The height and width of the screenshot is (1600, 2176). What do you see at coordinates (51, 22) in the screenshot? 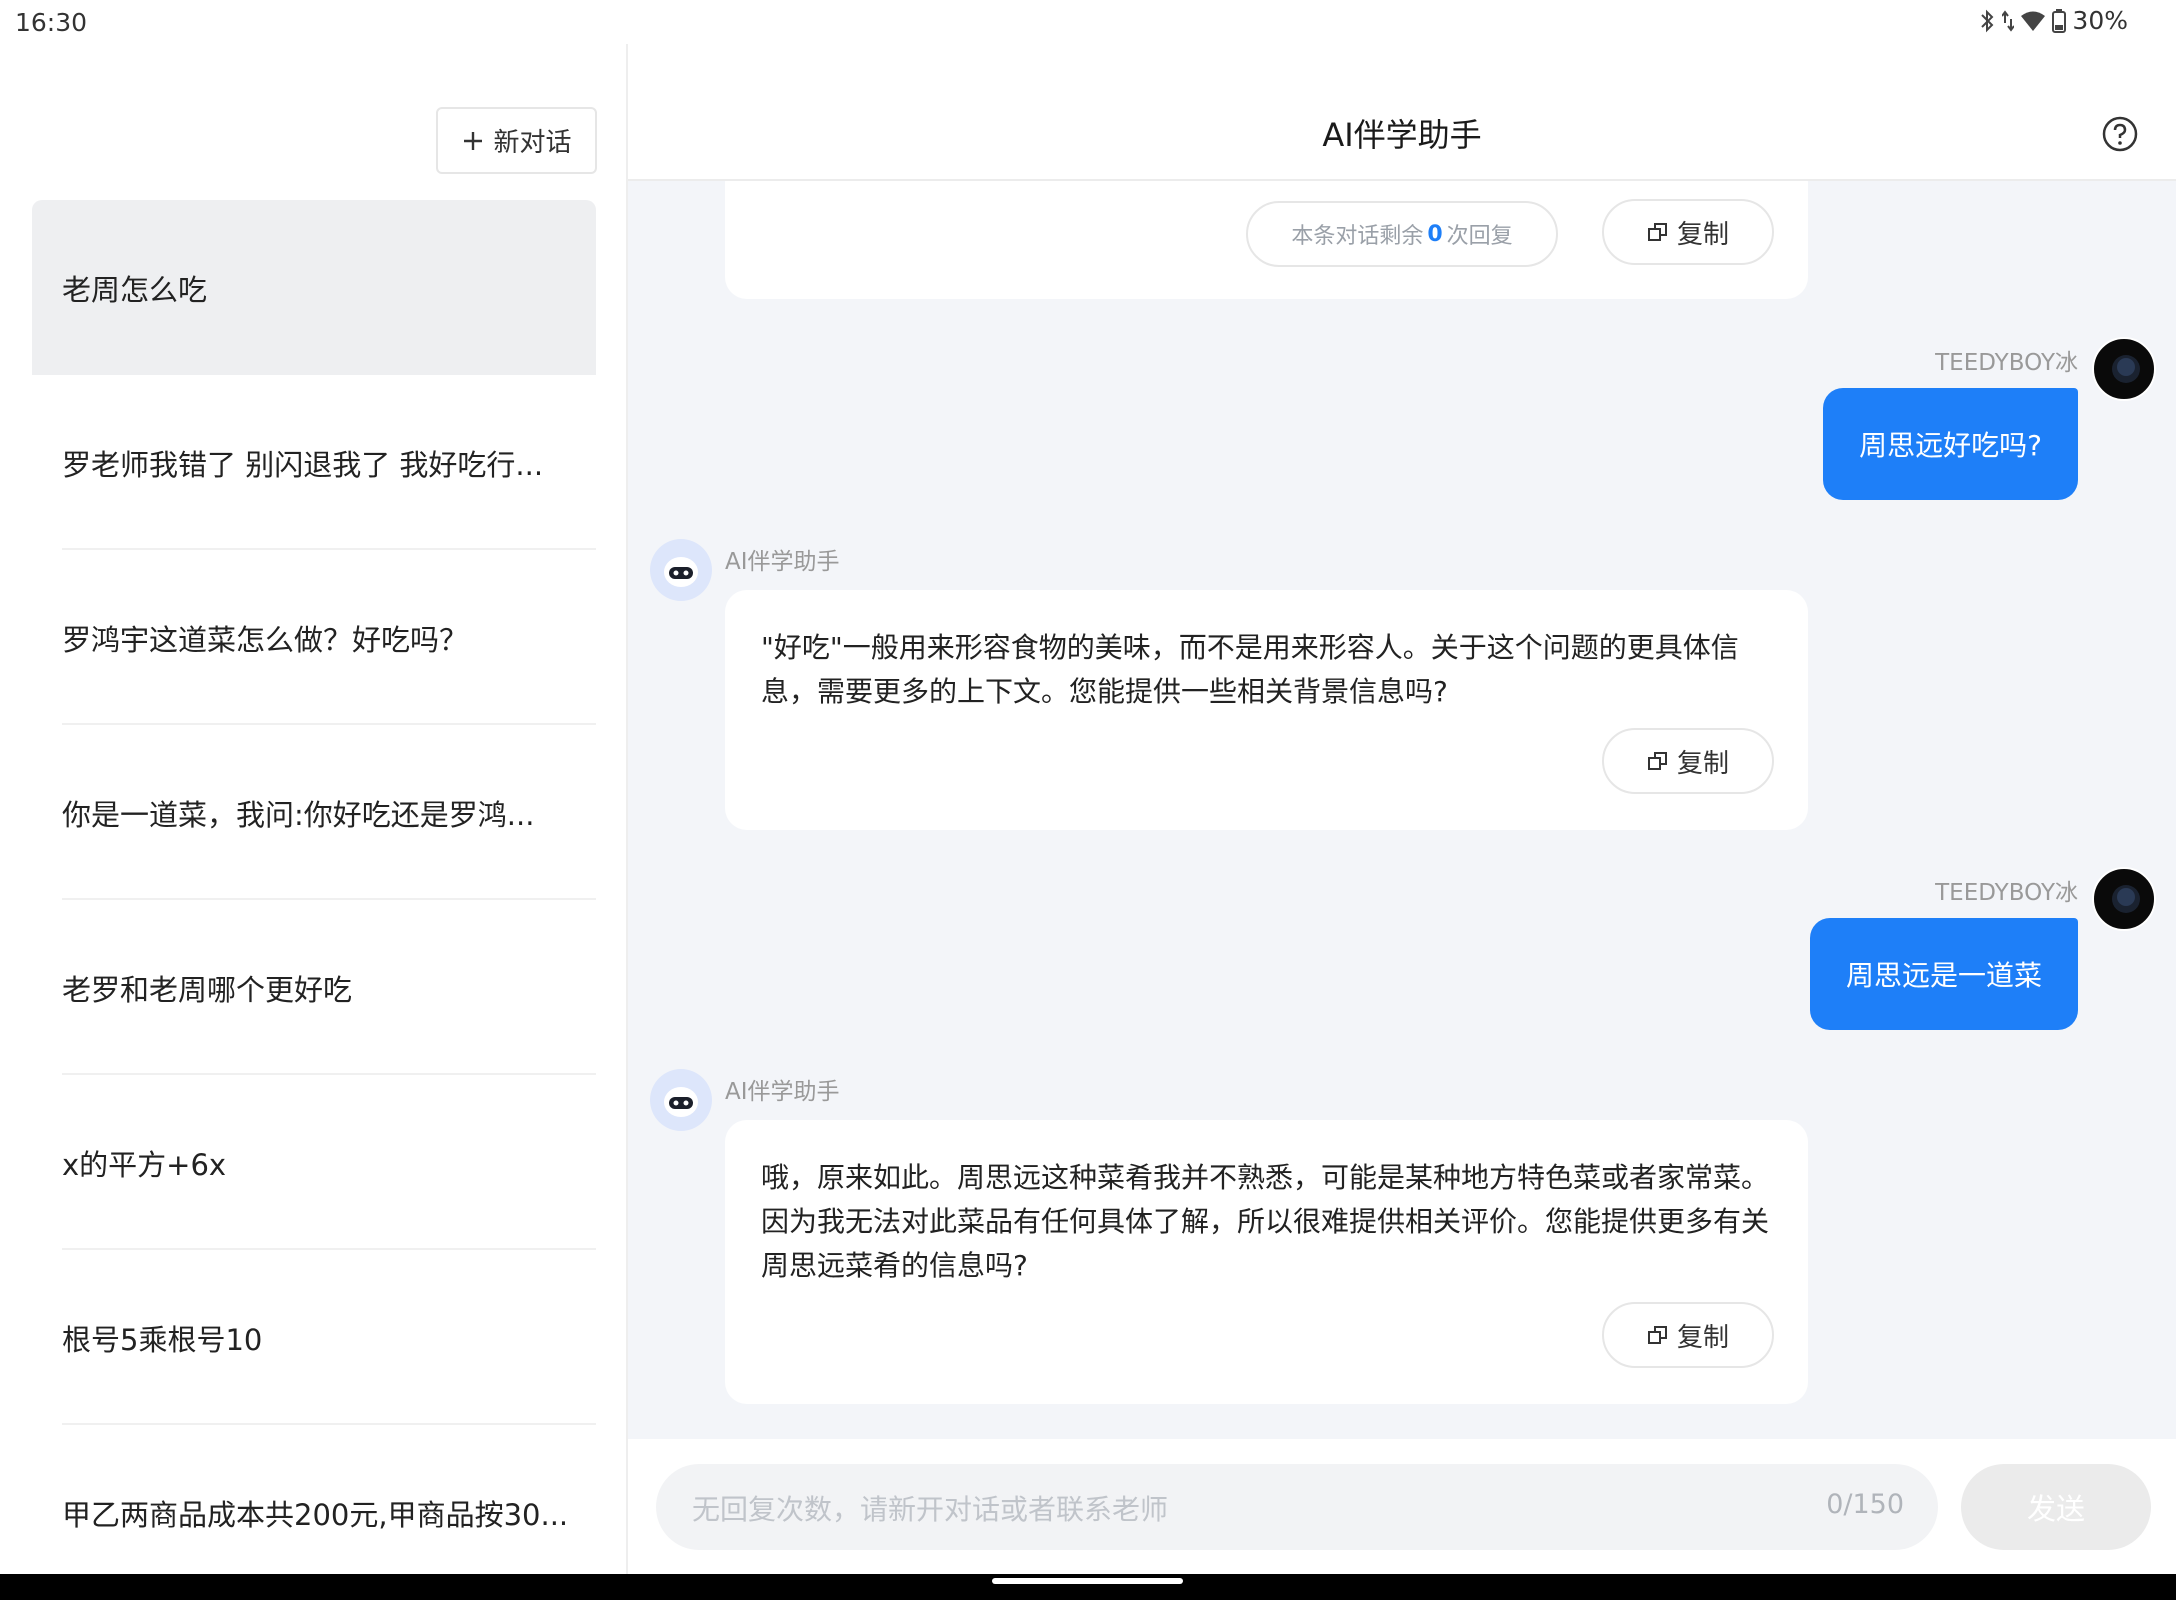
I see `status-time: 16:30` at bounding box center [51, 22].